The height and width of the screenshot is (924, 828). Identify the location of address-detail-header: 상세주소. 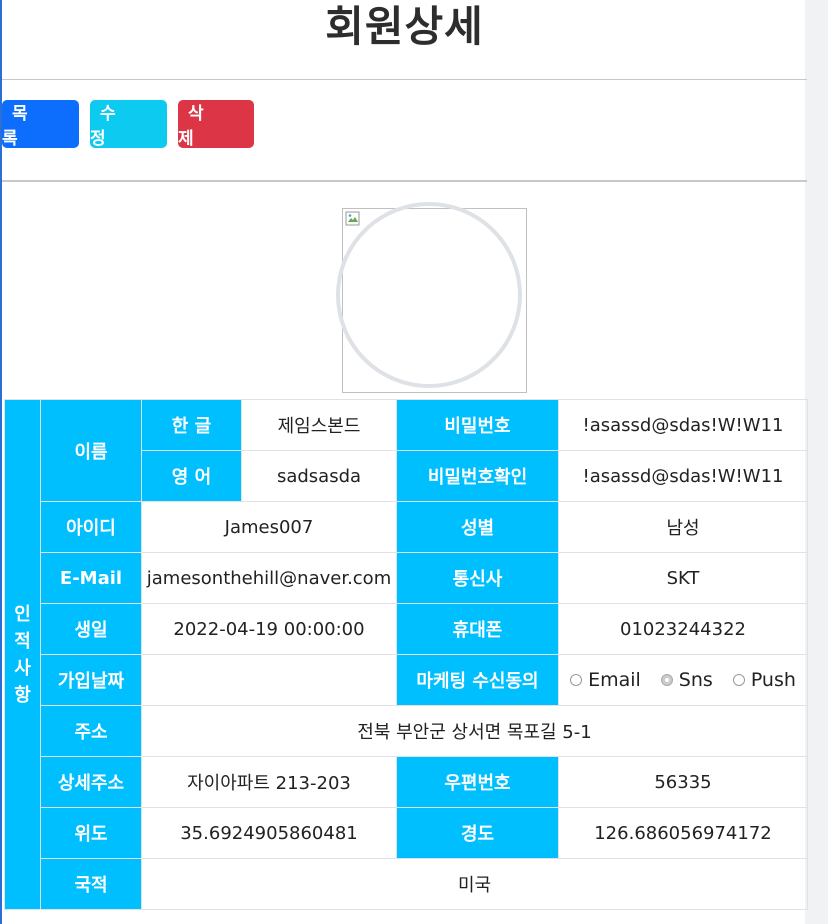
(91, 782).